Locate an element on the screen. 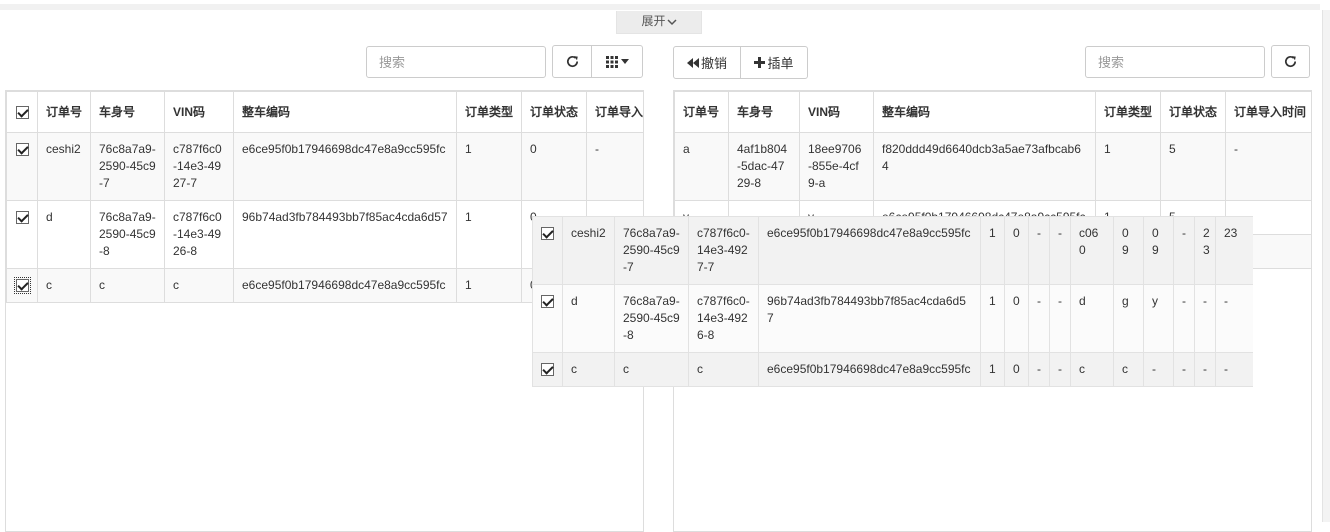 Image resolution: width=1330 pixels, height=532 pixels. insert-order-button: 插单 is located at coordinates (774, 62).